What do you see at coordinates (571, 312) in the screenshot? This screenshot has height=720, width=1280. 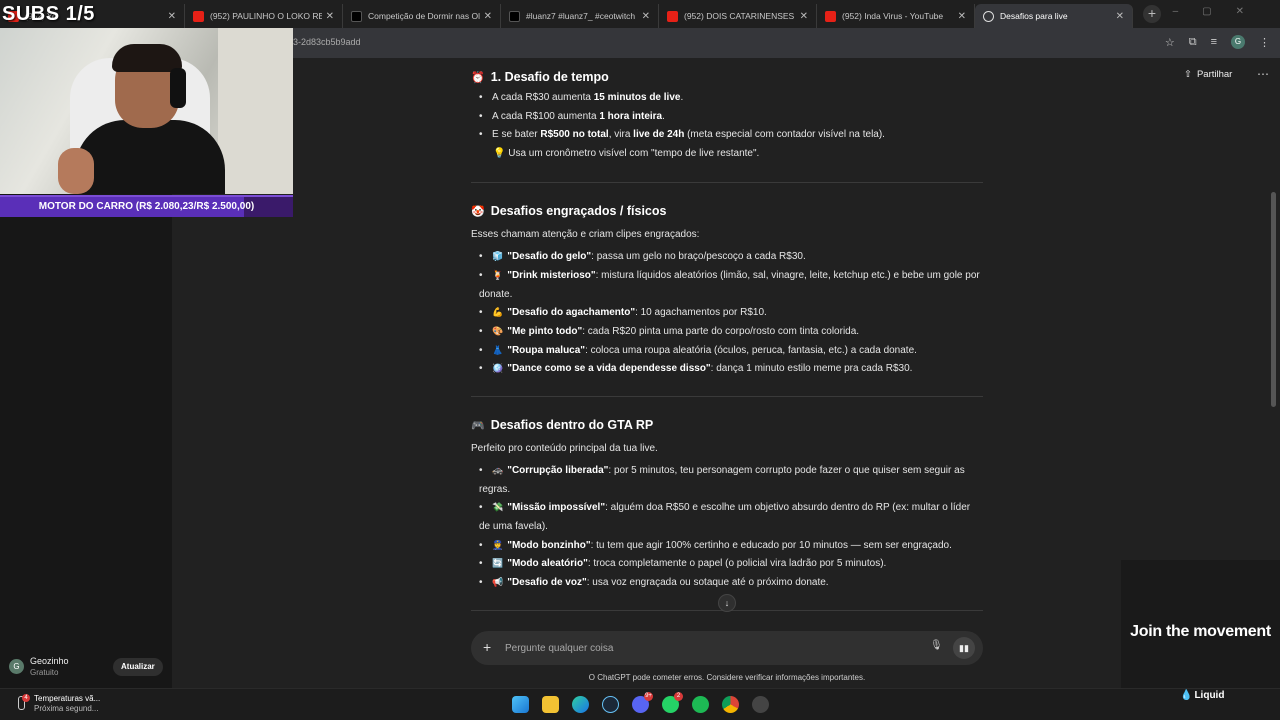 I see `item-title: "Desafio do agachamento"` at bounding box center [571, 312].